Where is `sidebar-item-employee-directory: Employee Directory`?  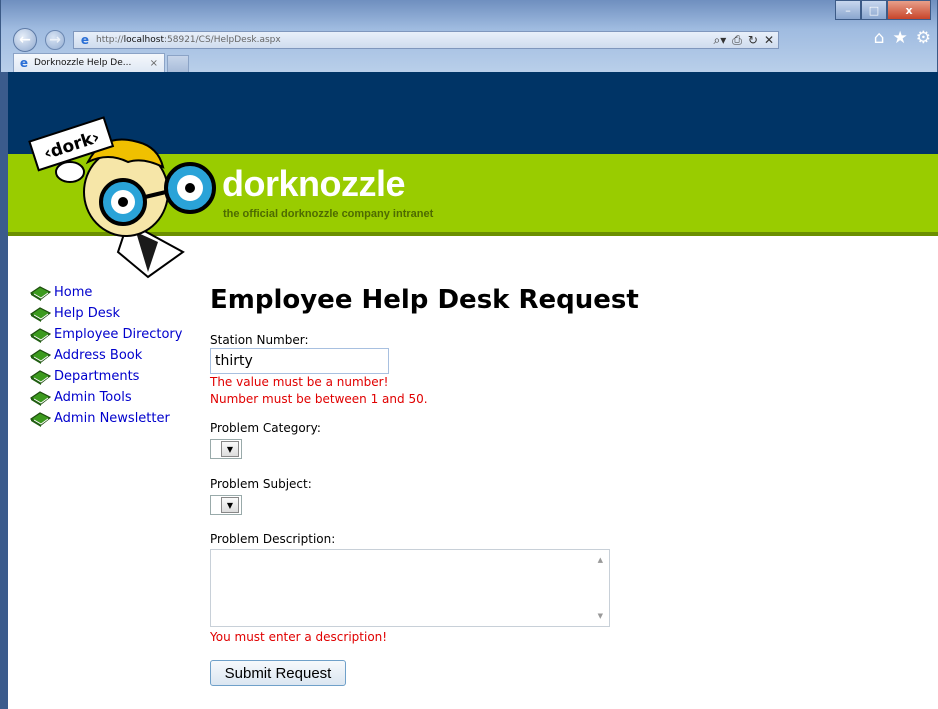
sidebar-item-employee-directory: Employee Directory is located at coordinates (106, 334).